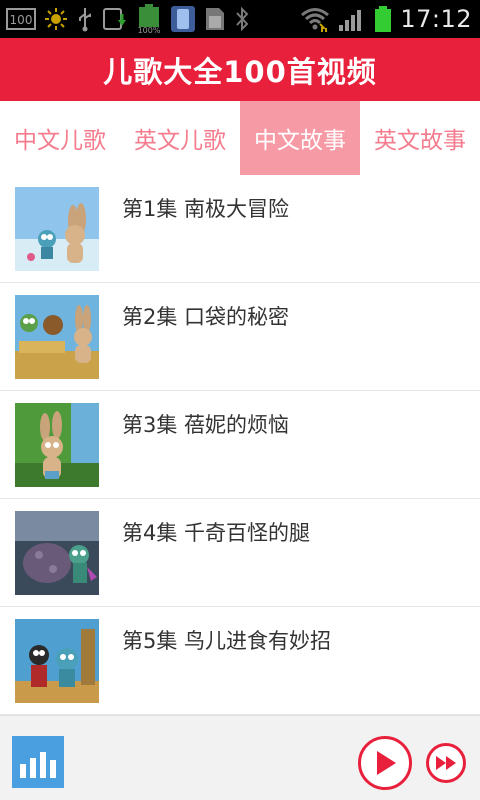  I want to click on list-item: 第3集 蓓妮的烦恼, so click(240, 445).